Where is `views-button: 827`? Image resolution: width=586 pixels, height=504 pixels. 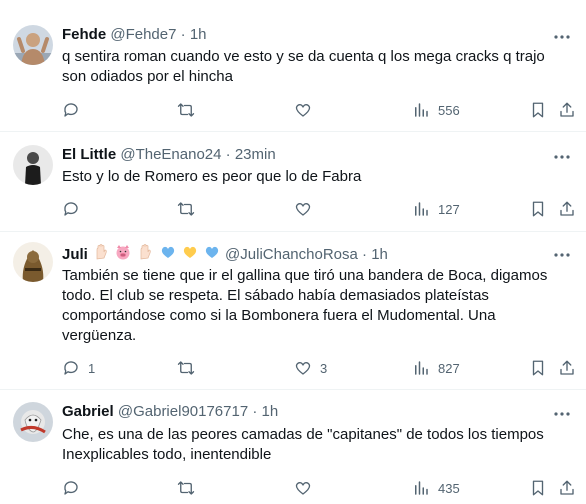
views-button: 827 is located at coordinates (436, 368).